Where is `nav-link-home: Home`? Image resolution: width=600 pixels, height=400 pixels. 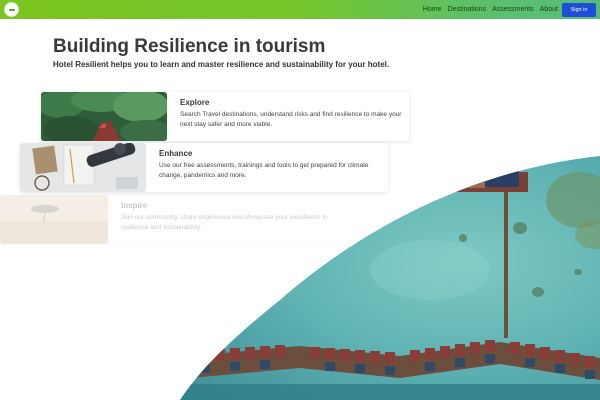 nav-link-home: Home is located at coordinates (432, 9).